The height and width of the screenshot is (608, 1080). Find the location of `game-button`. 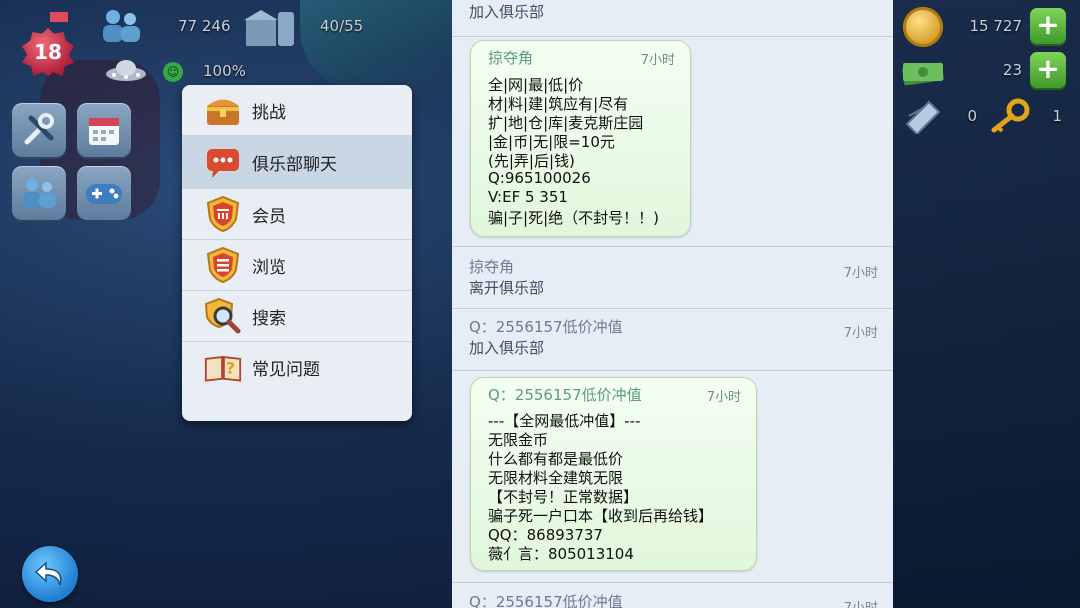

game-button is located at coordinates (104, 193).